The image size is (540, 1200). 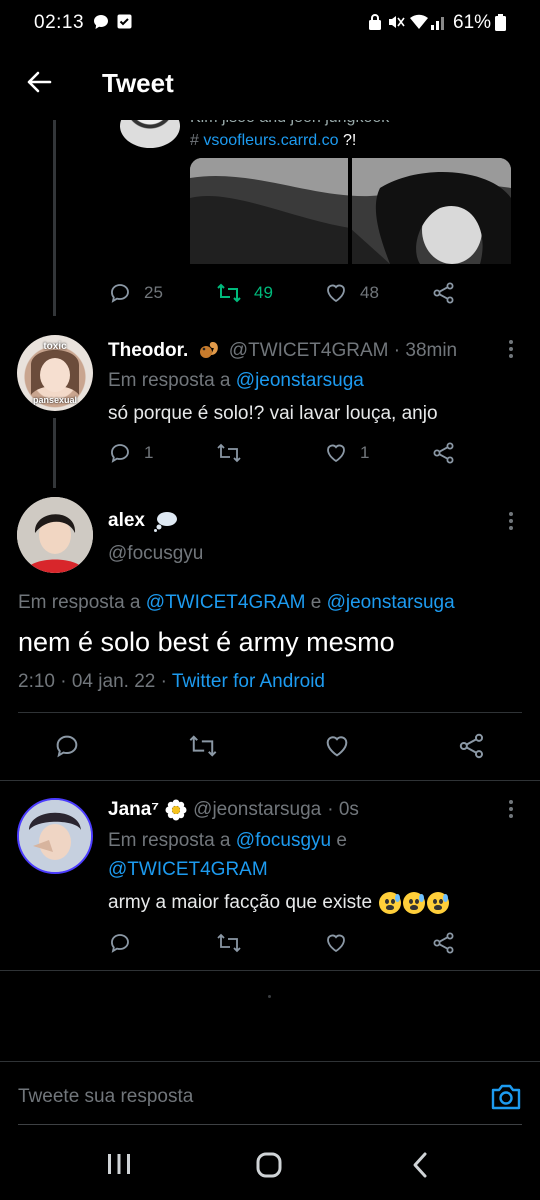 I want to click on page-title: Tweet, so click(x=138, y=83).